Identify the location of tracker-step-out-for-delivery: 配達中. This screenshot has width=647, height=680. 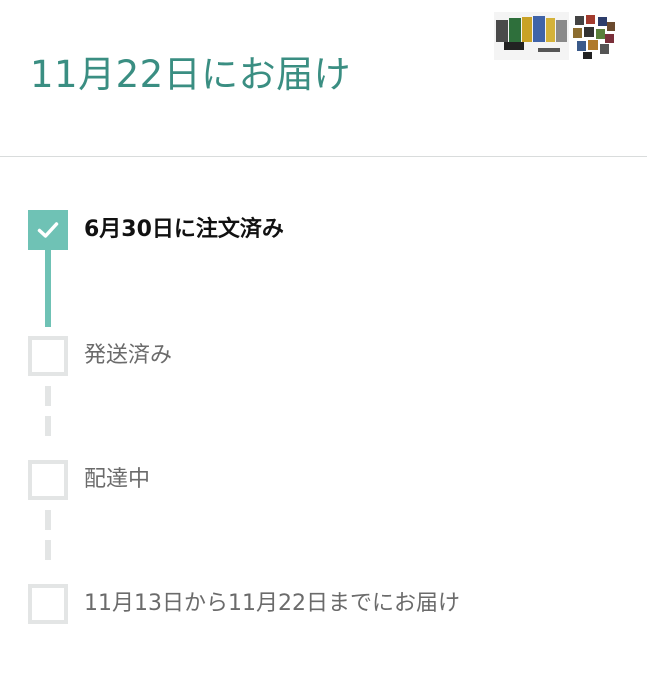
(328, 480).